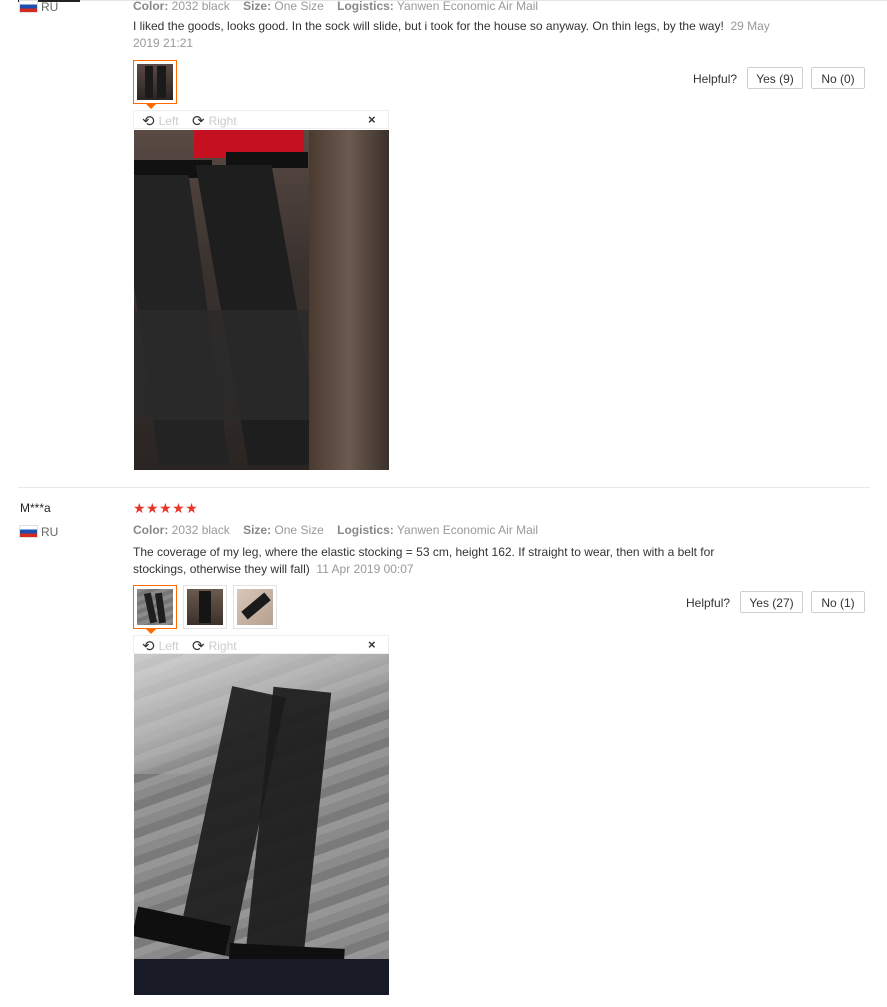 The image size is (887, 1007). I want to click on review-divider, so click(444, 487).